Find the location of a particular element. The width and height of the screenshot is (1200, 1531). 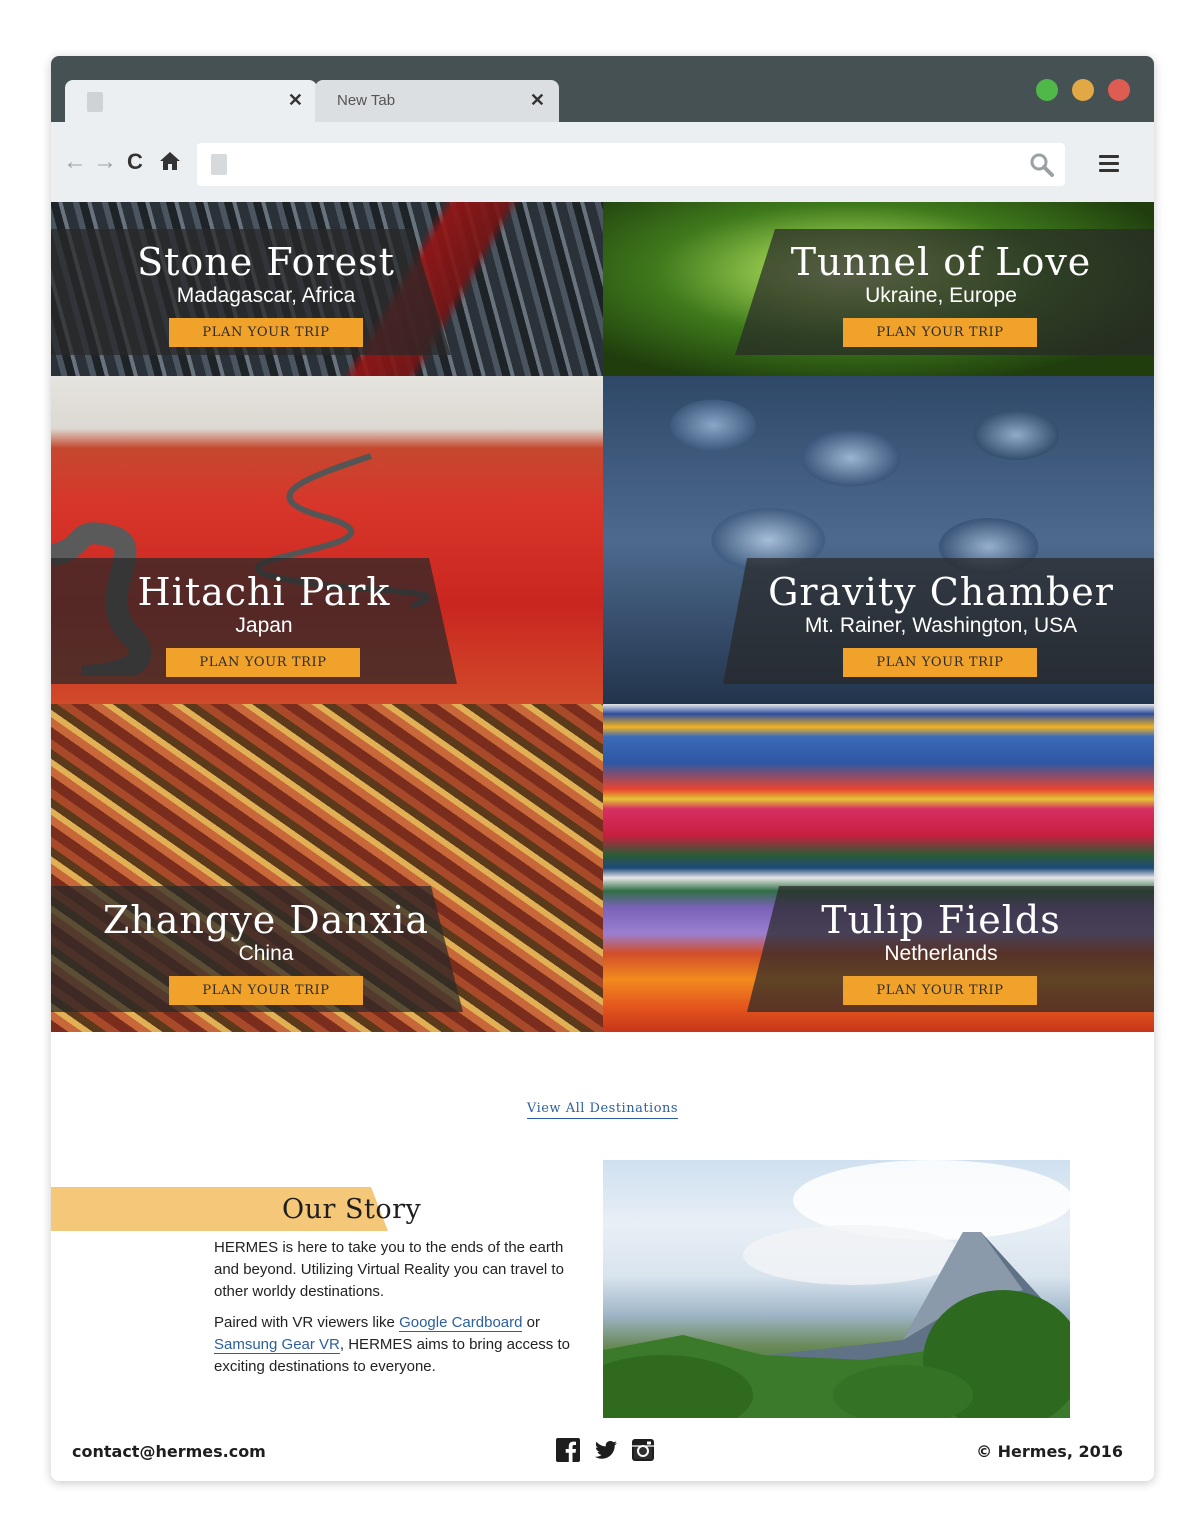

home-icon is located at coordinates (170, 163).